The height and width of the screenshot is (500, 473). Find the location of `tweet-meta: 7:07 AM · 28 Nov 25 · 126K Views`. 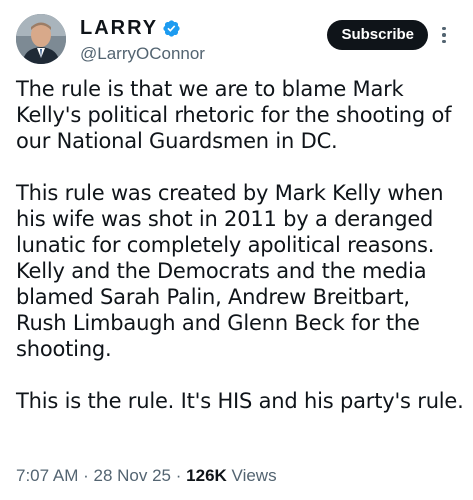

tweet-meta: 7:07 AM · 28 Nov 25 · 126K Views is located at coordinates (146, 476).